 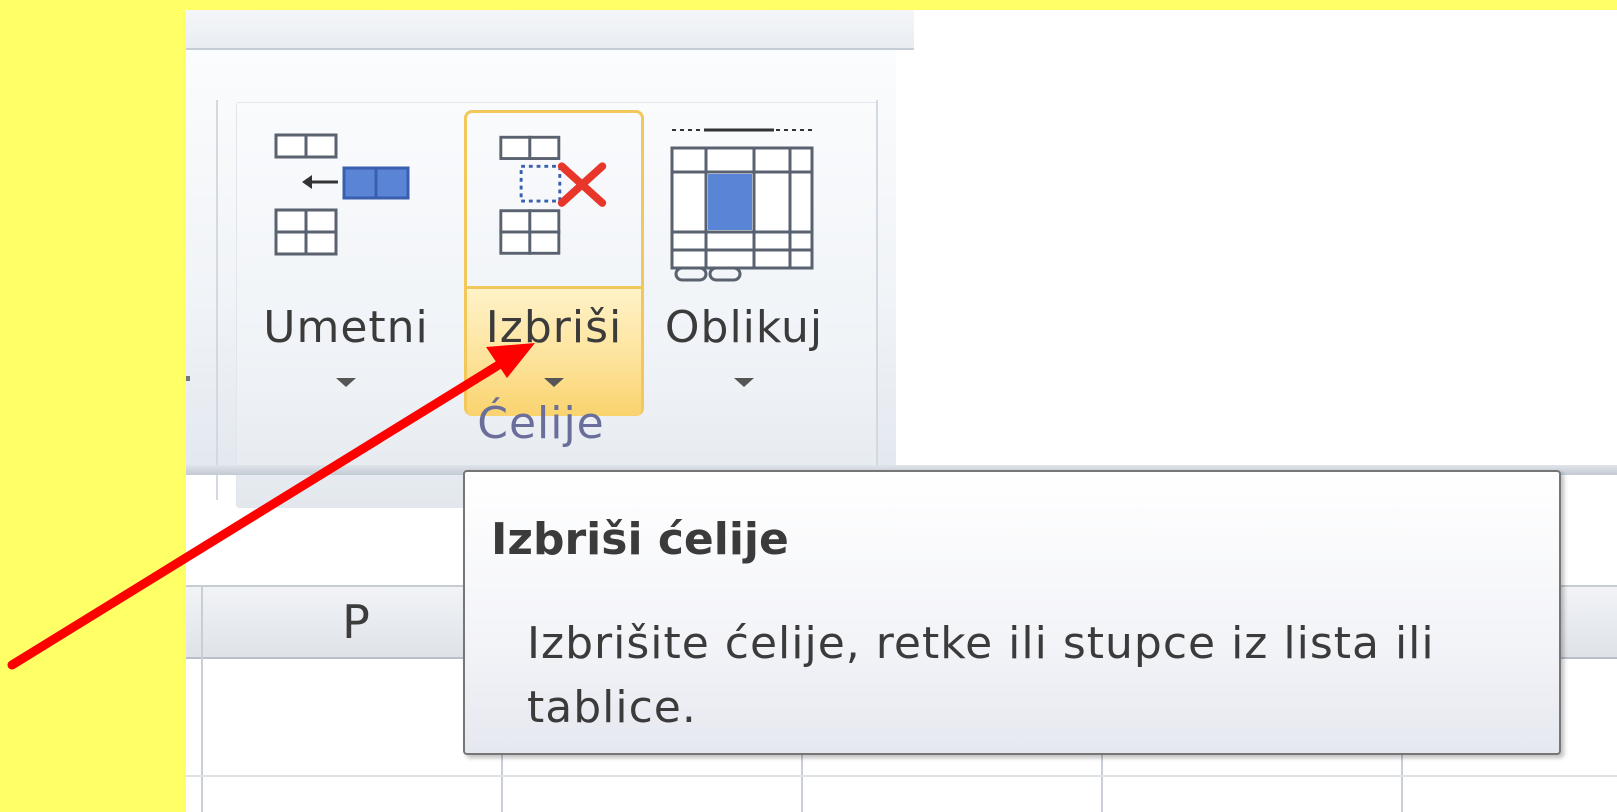 What do you see at coordinates (346, 327) in the screenshot?
I see `insert-button-label: Umetni` at bounding box center [346, 327].